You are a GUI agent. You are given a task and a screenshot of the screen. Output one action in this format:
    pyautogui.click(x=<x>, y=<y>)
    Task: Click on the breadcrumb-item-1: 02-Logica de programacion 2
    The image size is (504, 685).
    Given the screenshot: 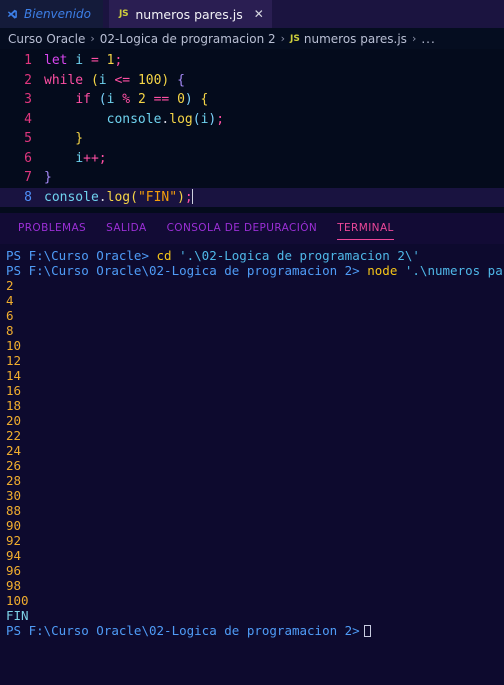 What is the action you would take?
    pyautogui.click(x=188, y=39)
    